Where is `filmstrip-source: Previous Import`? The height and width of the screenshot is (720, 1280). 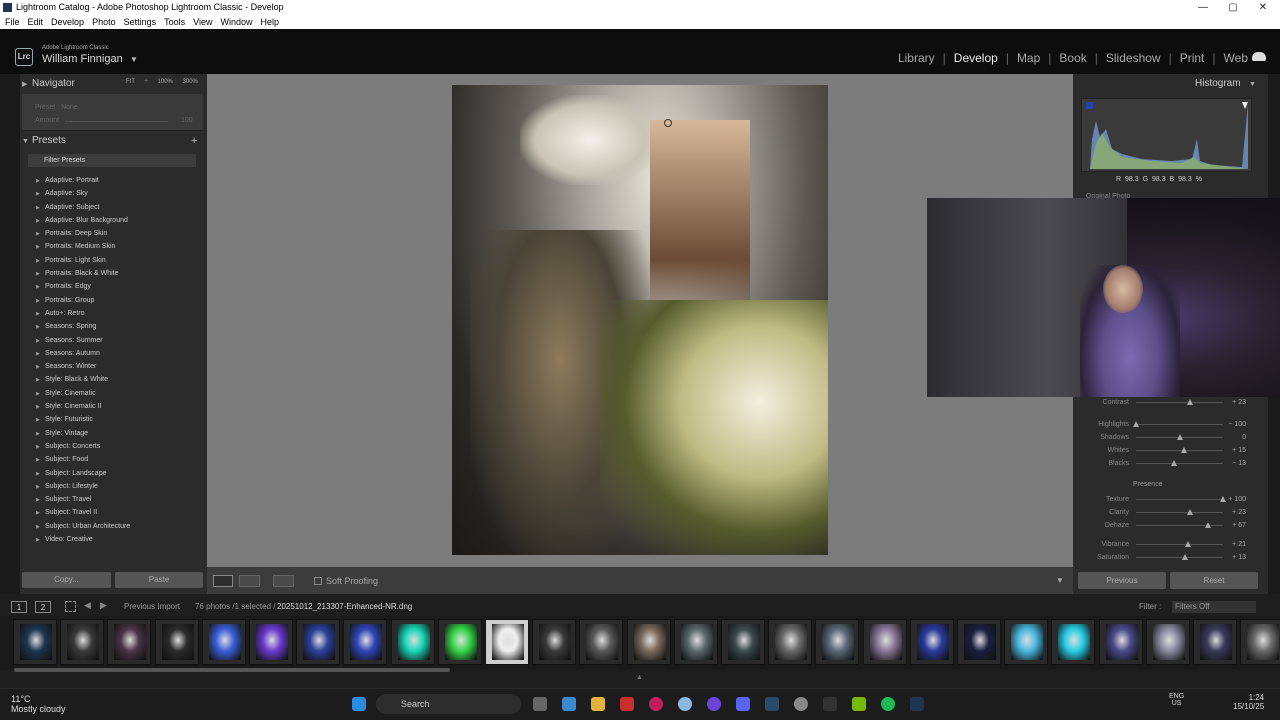 filmstrip-source: Previous Import is located at coordinates (152, 607).